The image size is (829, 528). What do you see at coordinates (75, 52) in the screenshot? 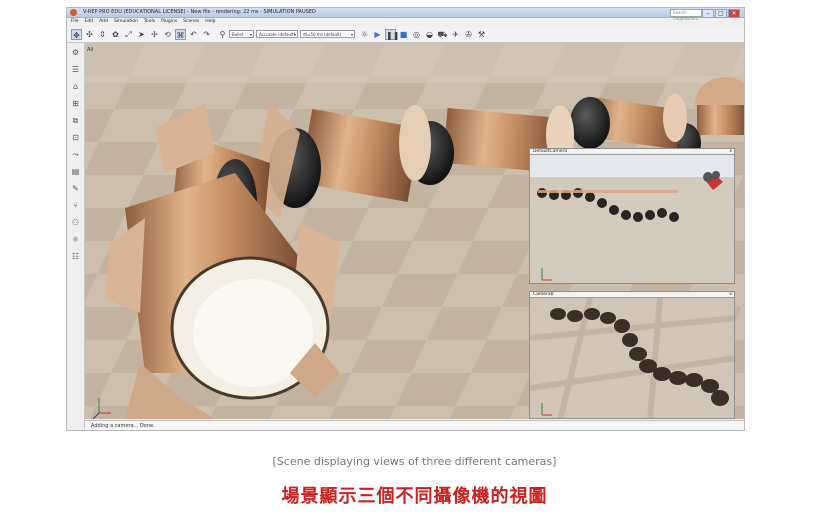
I see `page-selector-icon: ⚙` at bounding box center [75, 52].